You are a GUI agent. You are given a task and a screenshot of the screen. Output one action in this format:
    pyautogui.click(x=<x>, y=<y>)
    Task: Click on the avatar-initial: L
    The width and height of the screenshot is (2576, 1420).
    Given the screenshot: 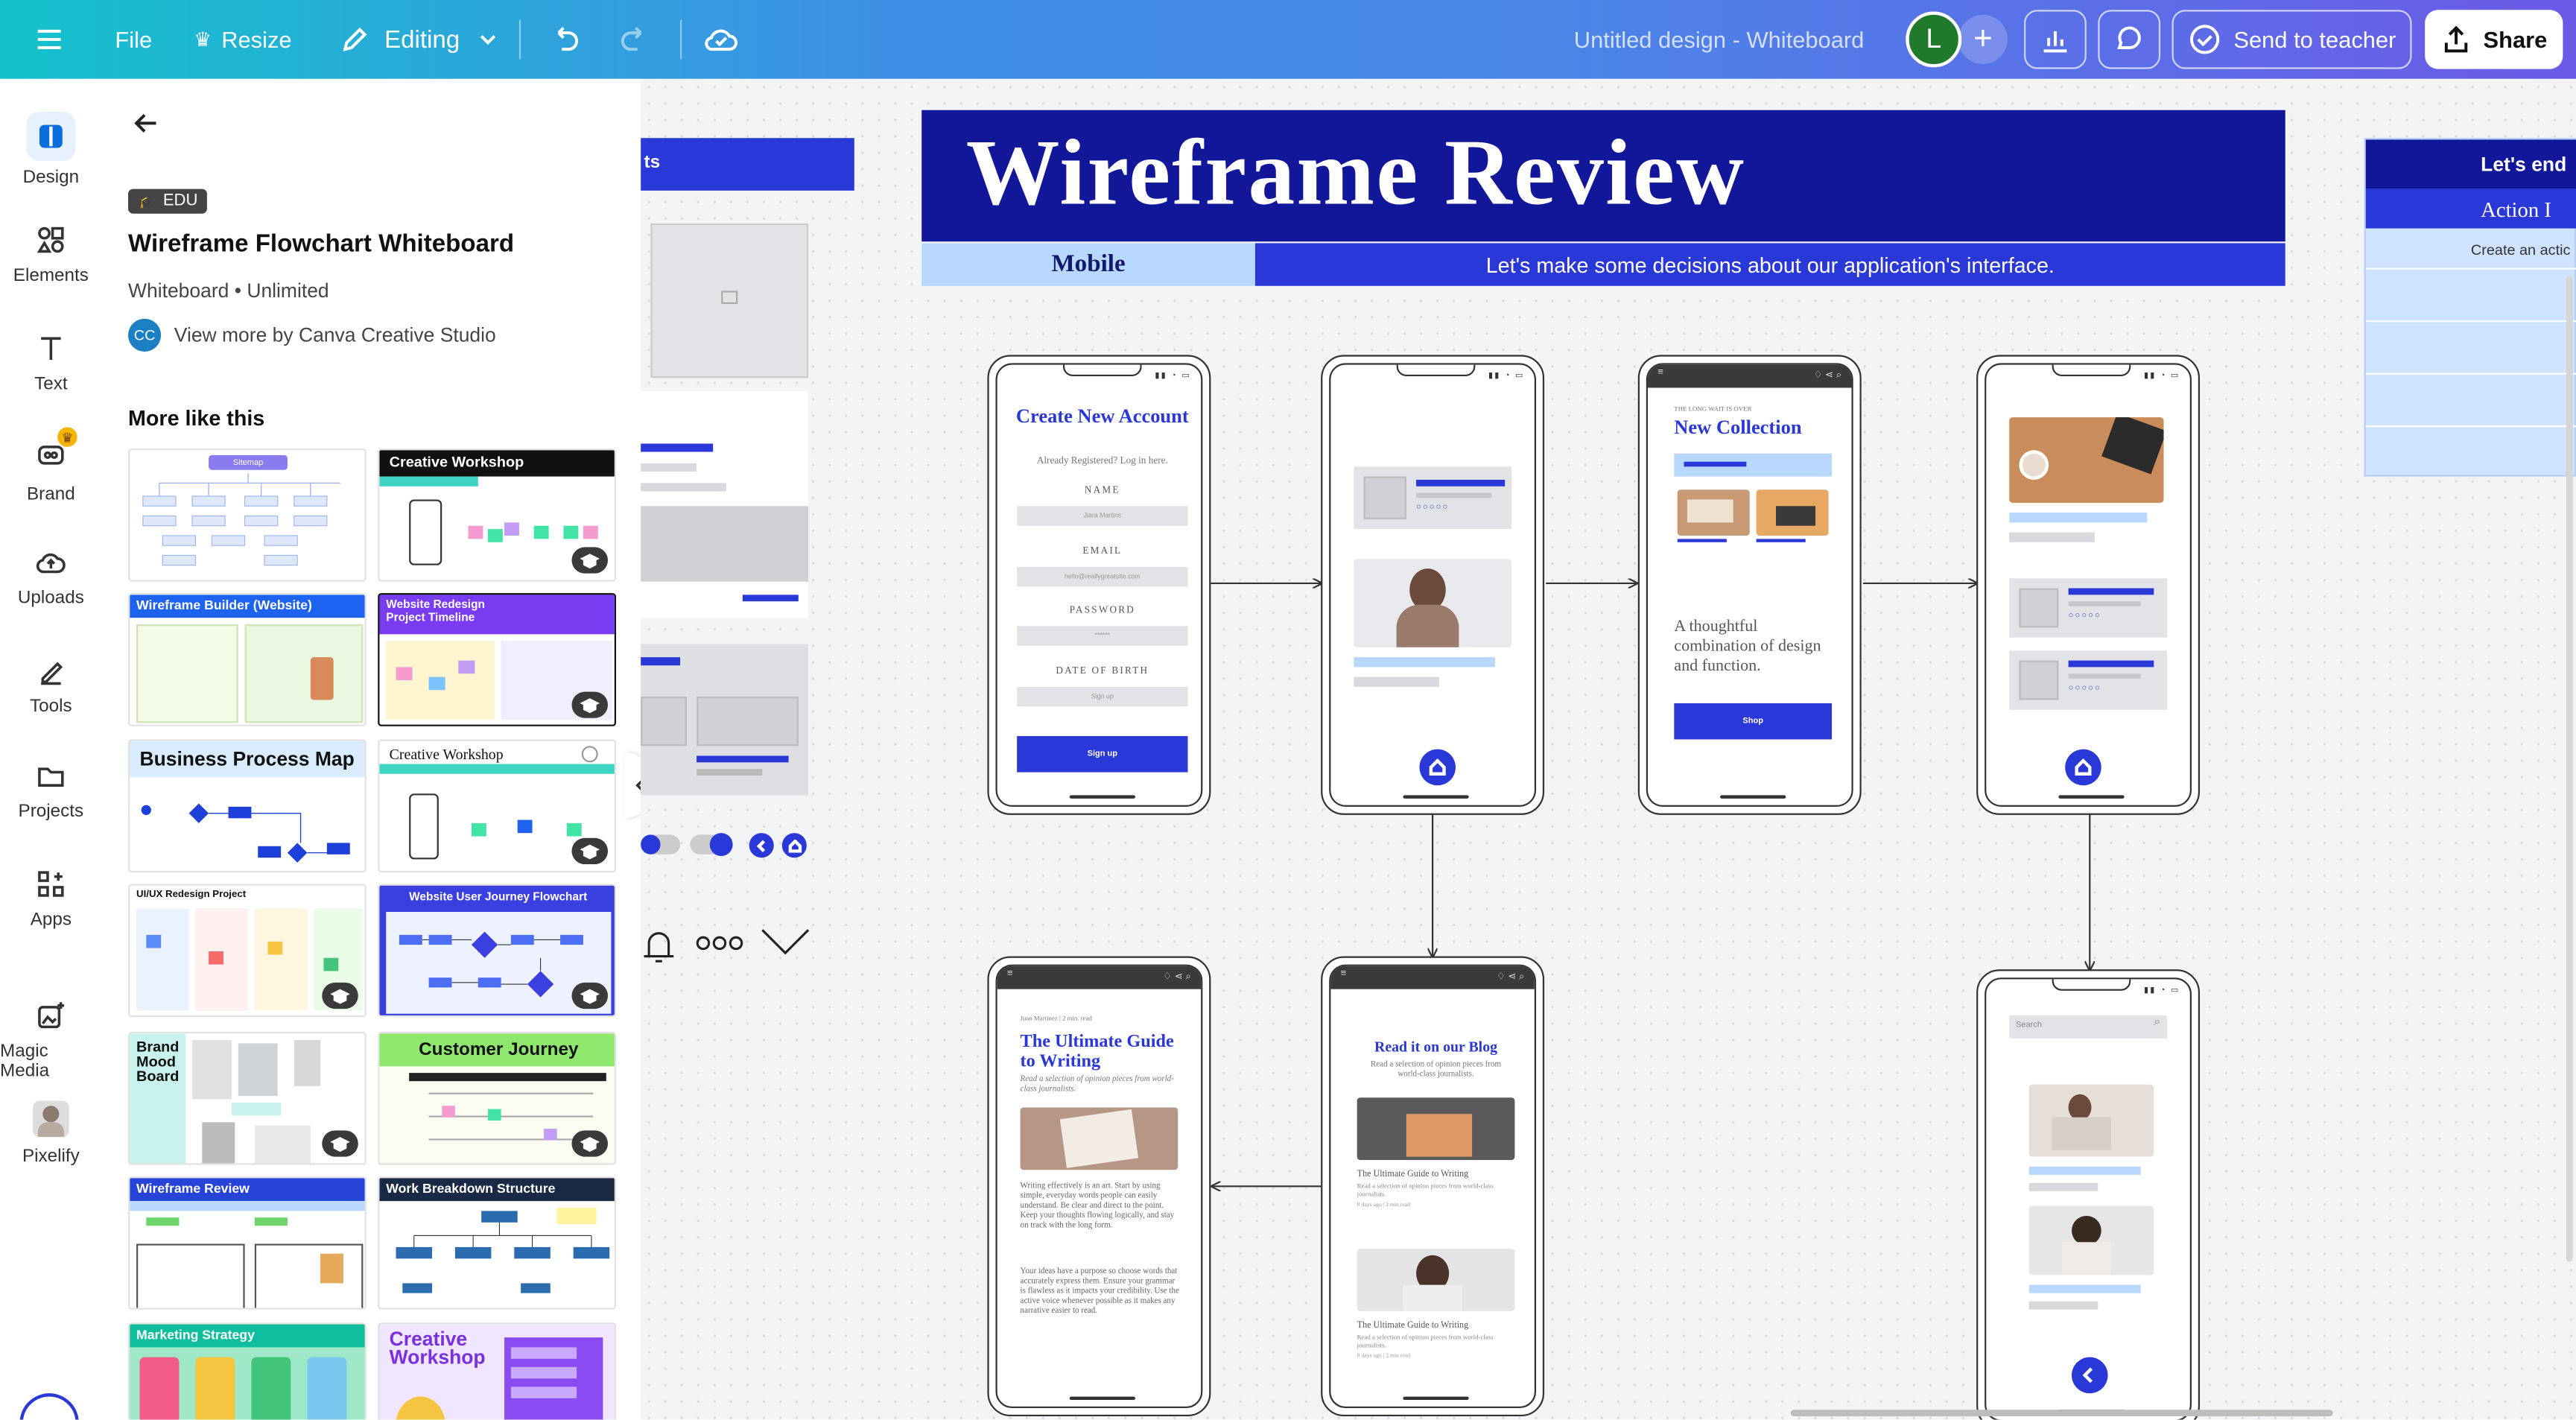 What is the action you would take?
    pyautogui.click(x=1934, y=39)
    